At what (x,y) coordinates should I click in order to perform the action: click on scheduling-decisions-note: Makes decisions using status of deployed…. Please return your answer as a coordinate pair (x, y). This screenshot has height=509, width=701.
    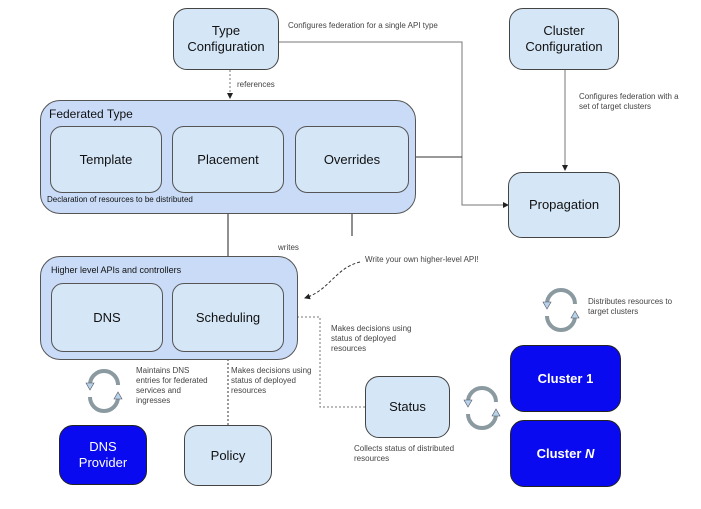
    Looking at the image, I should click on (371, 338).